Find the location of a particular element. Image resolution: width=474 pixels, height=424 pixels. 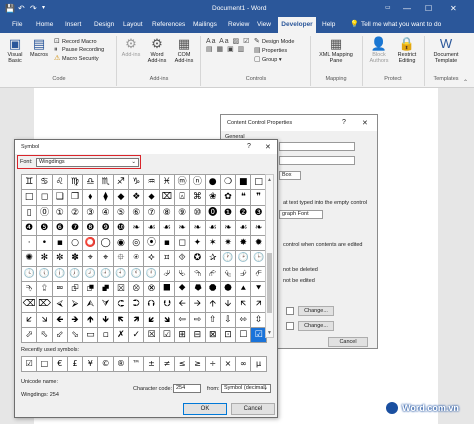

symbol-cell: ⮻ is located at coordinates (91, 290).